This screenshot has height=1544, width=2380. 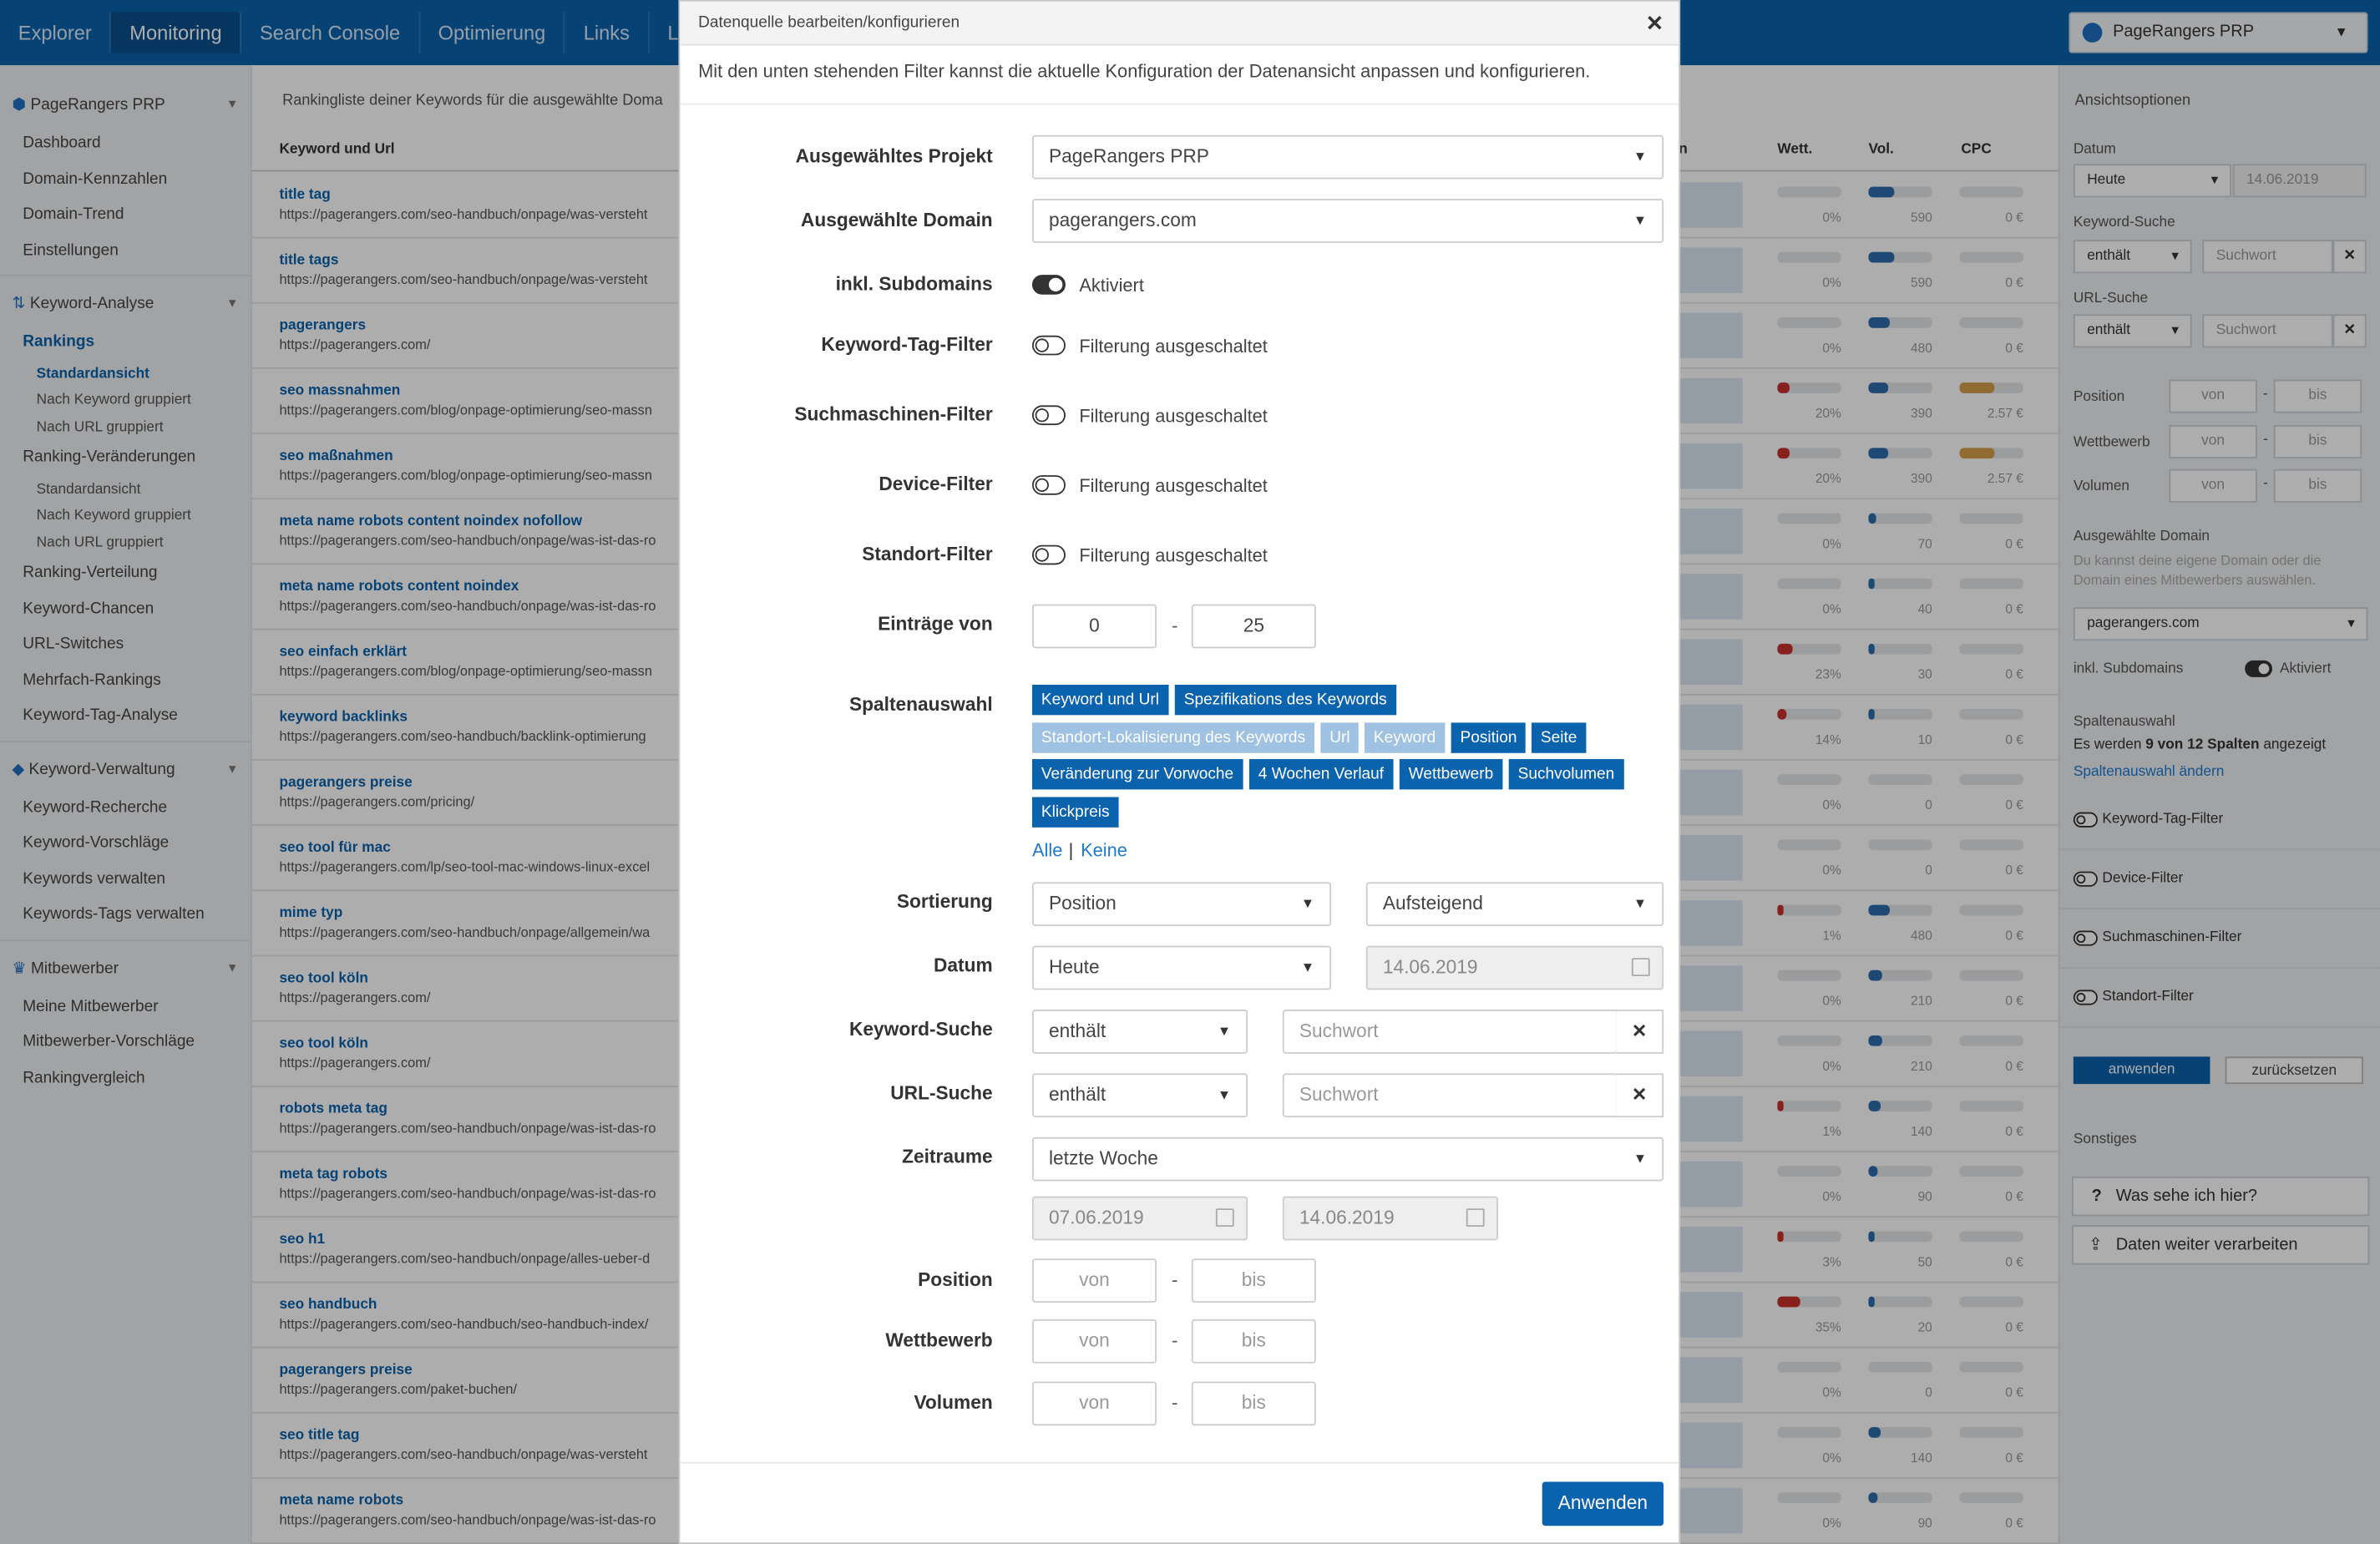 What do you see at coordinates (1254, 1280) in the screenshot?
I see `position-to-input: bis` at bounding box center [1254, 1280].